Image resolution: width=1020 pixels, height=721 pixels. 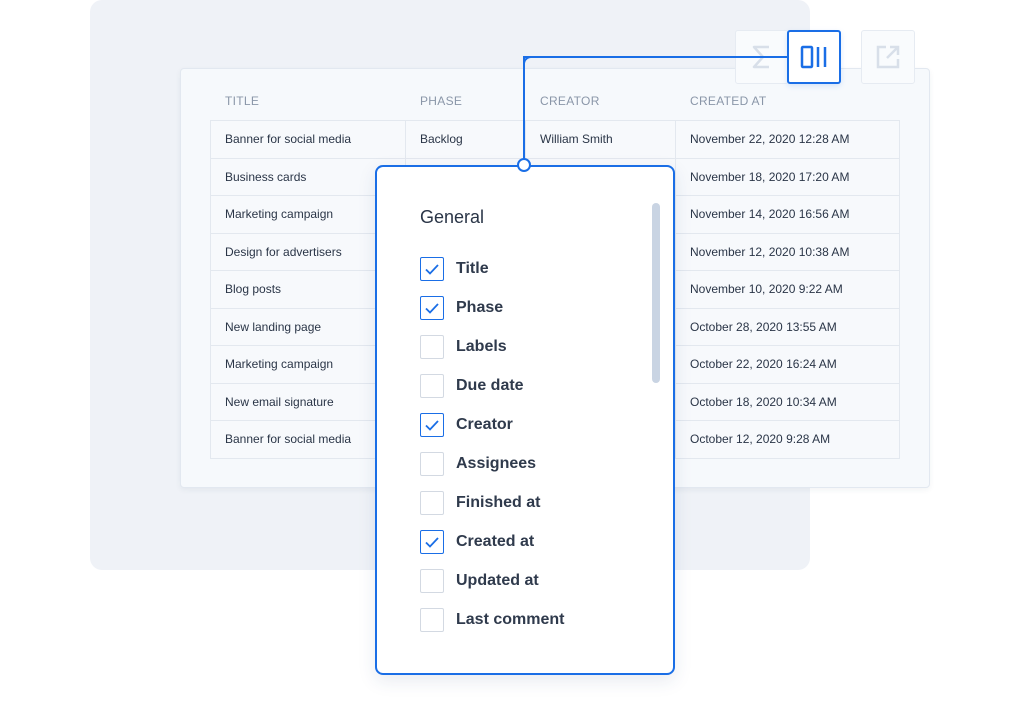 I want to click on column-option: Creator, so click(x=466, y=425).